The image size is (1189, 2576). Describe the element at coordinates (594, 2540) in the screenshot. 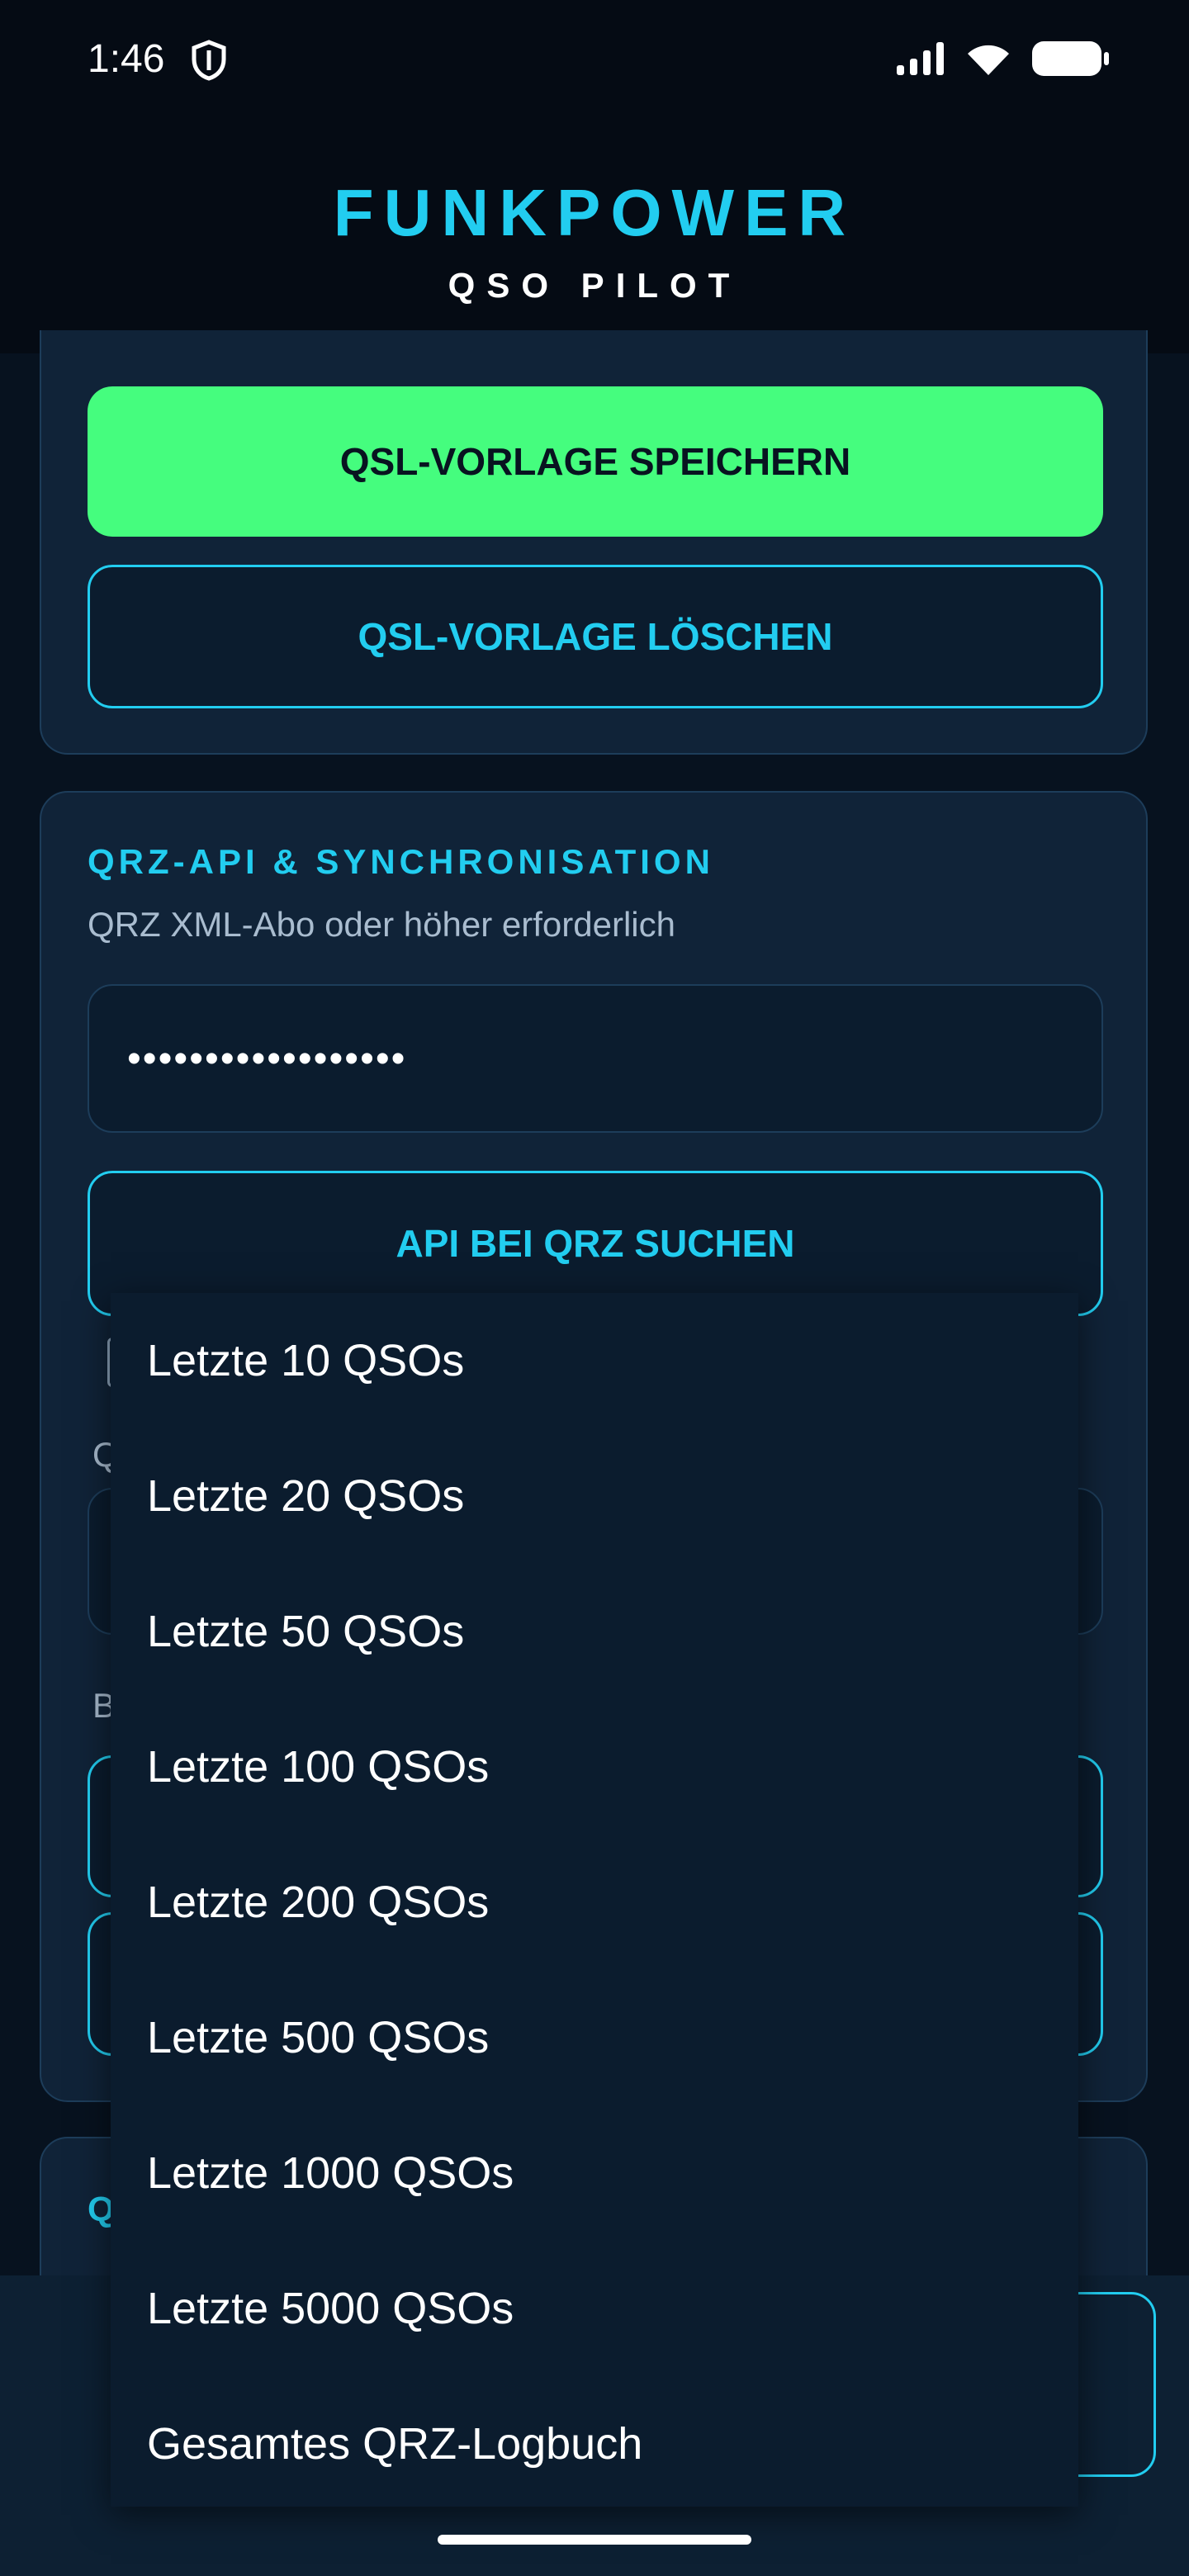

I see `home-indicator` at that location.